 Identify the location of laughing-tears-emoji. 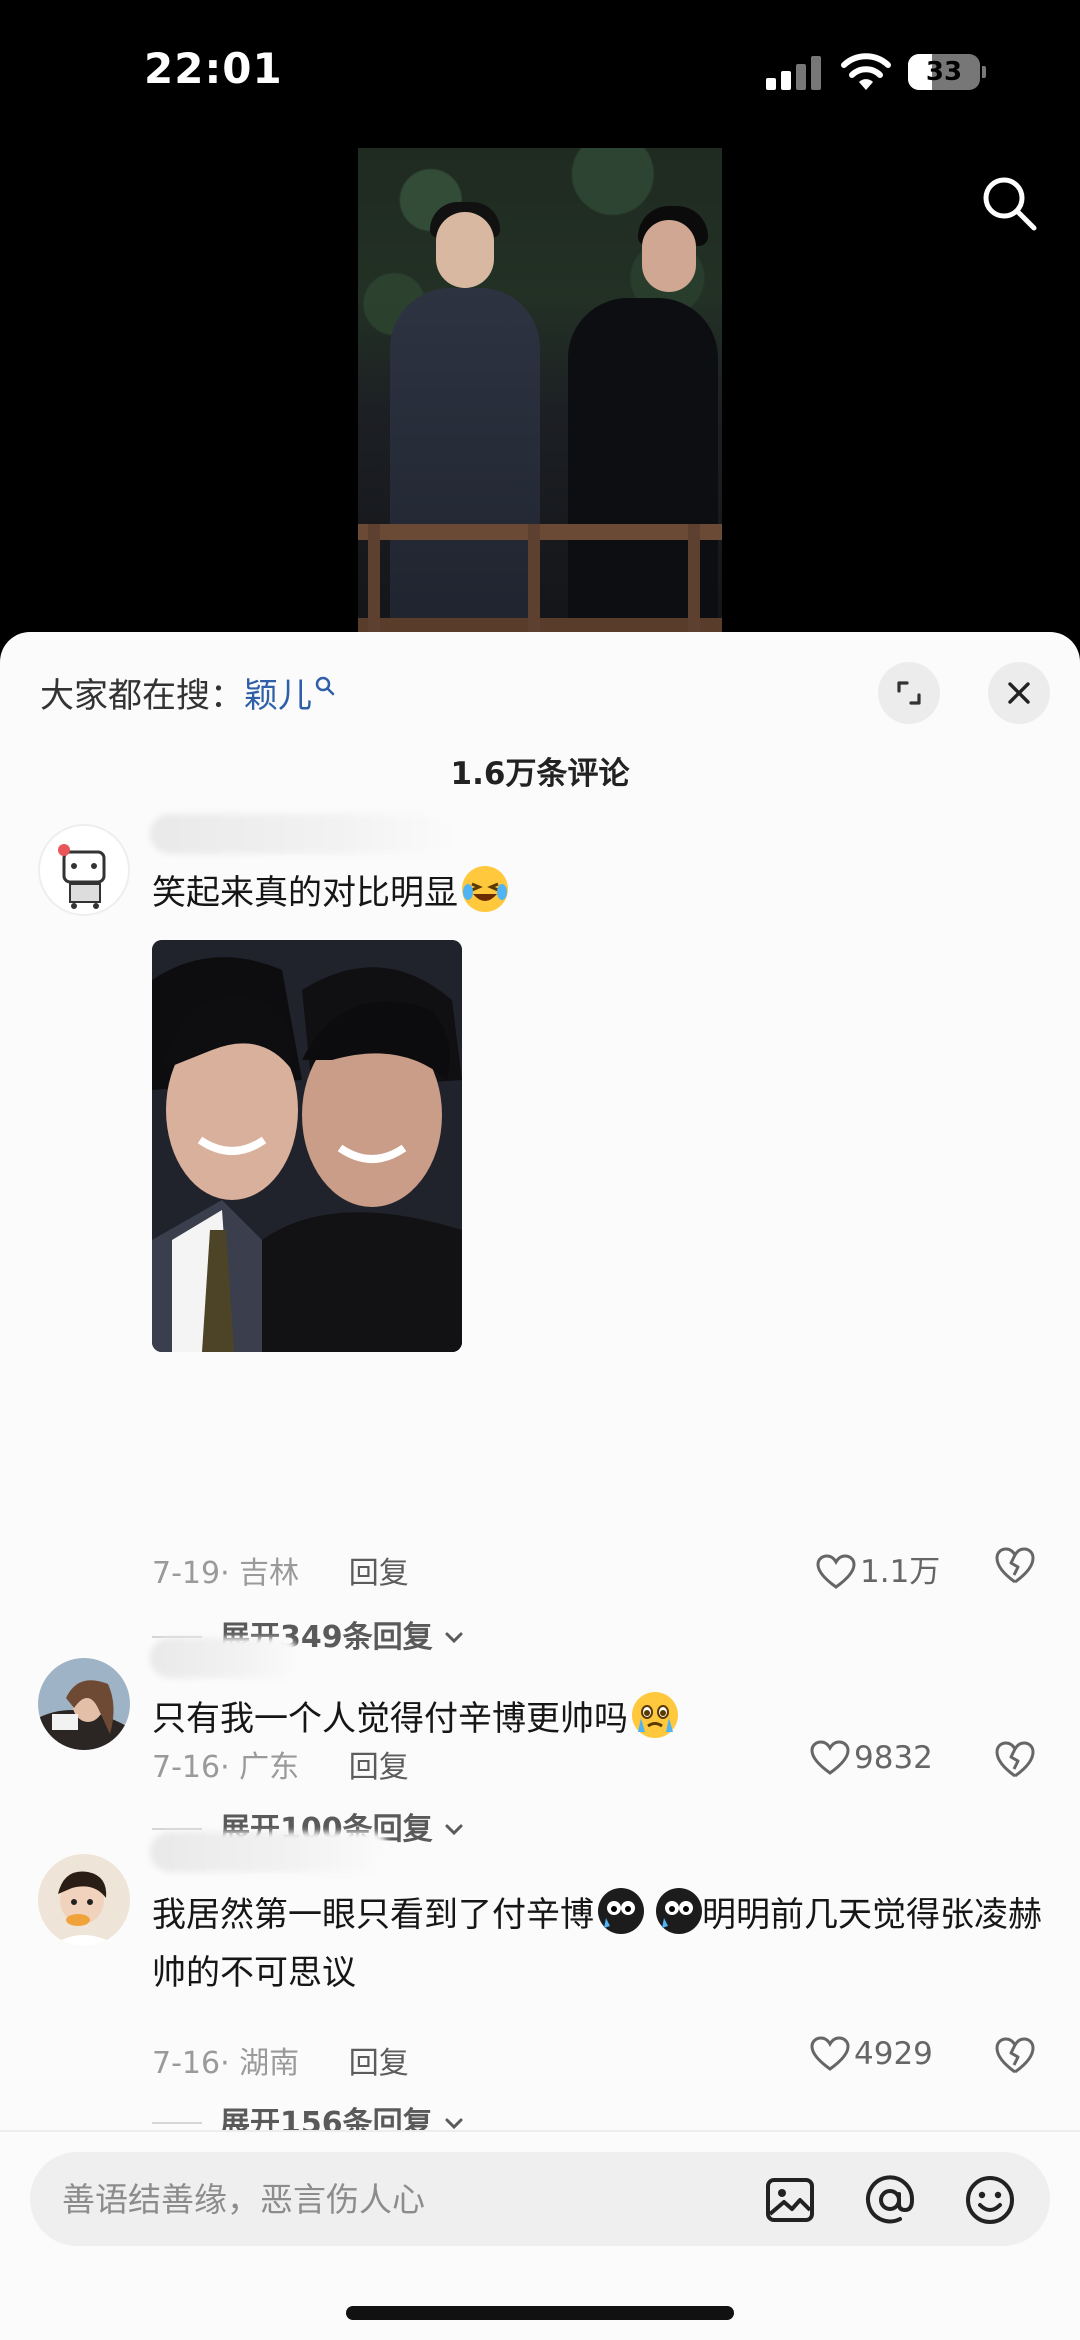
(485, 889).